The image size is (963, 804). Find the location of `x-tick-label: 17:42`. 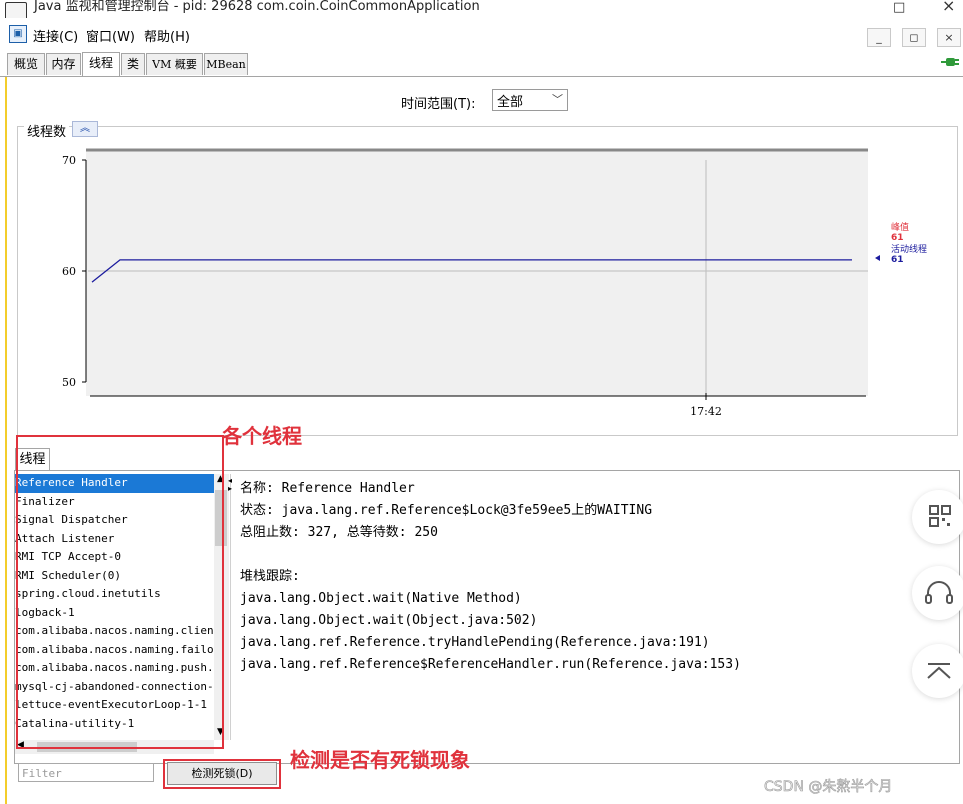

x-tick-label: 17:42 is located at coordinates (706, 411).